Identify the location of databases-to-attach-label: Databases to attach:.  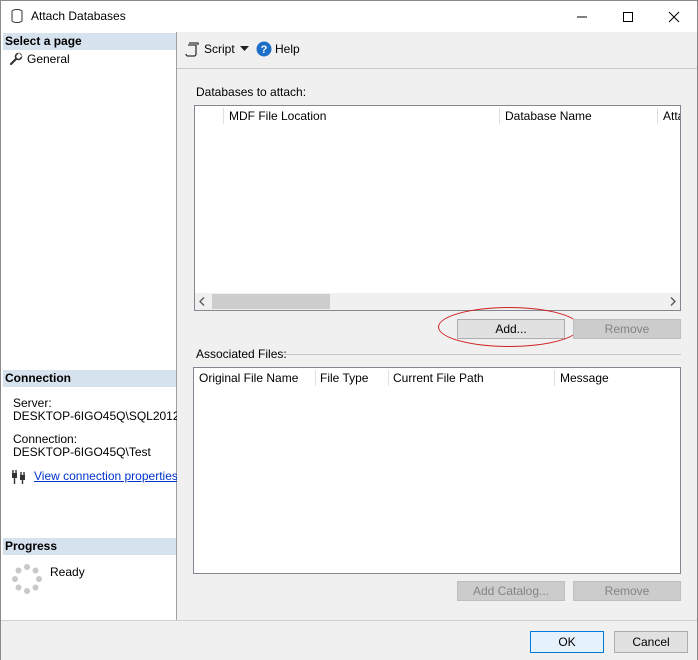
(251, 92).